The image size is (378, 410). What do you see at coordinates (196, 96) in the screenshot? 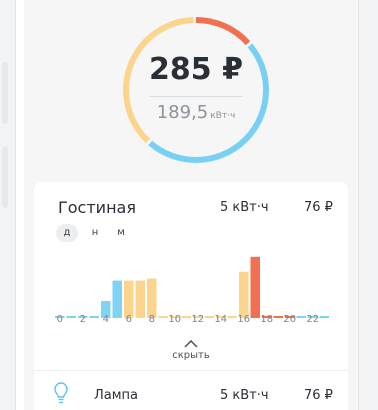
I see `gauge-divider` at bounding box center [196, 96].